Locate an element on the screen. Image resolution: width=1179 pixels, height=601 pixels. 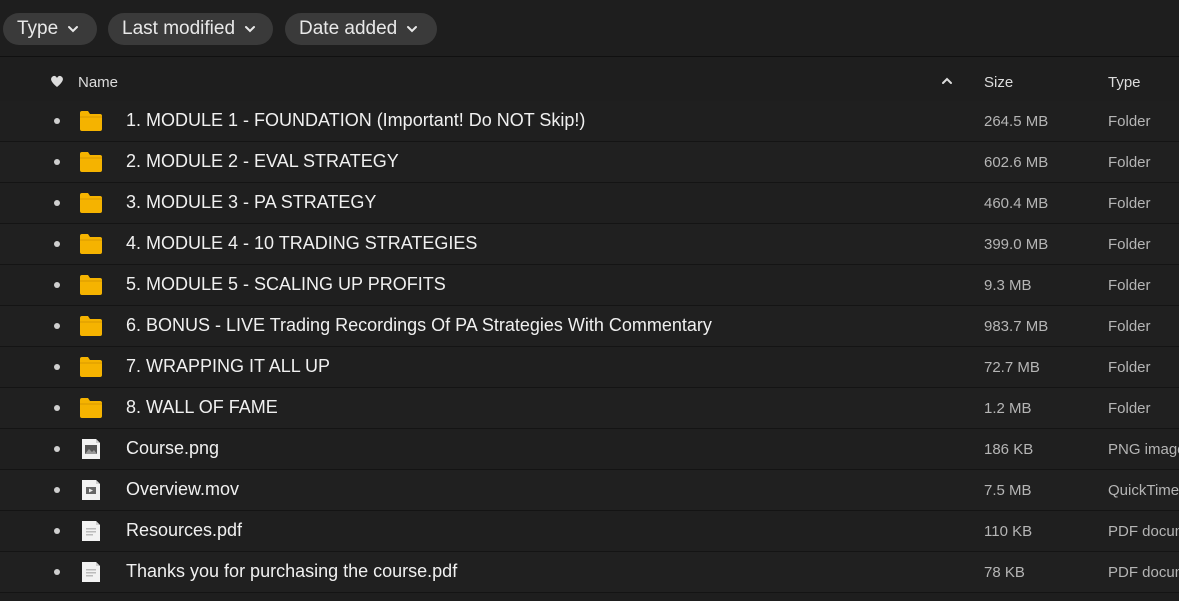
tag-column-icon is located at coordinates (57, 81).